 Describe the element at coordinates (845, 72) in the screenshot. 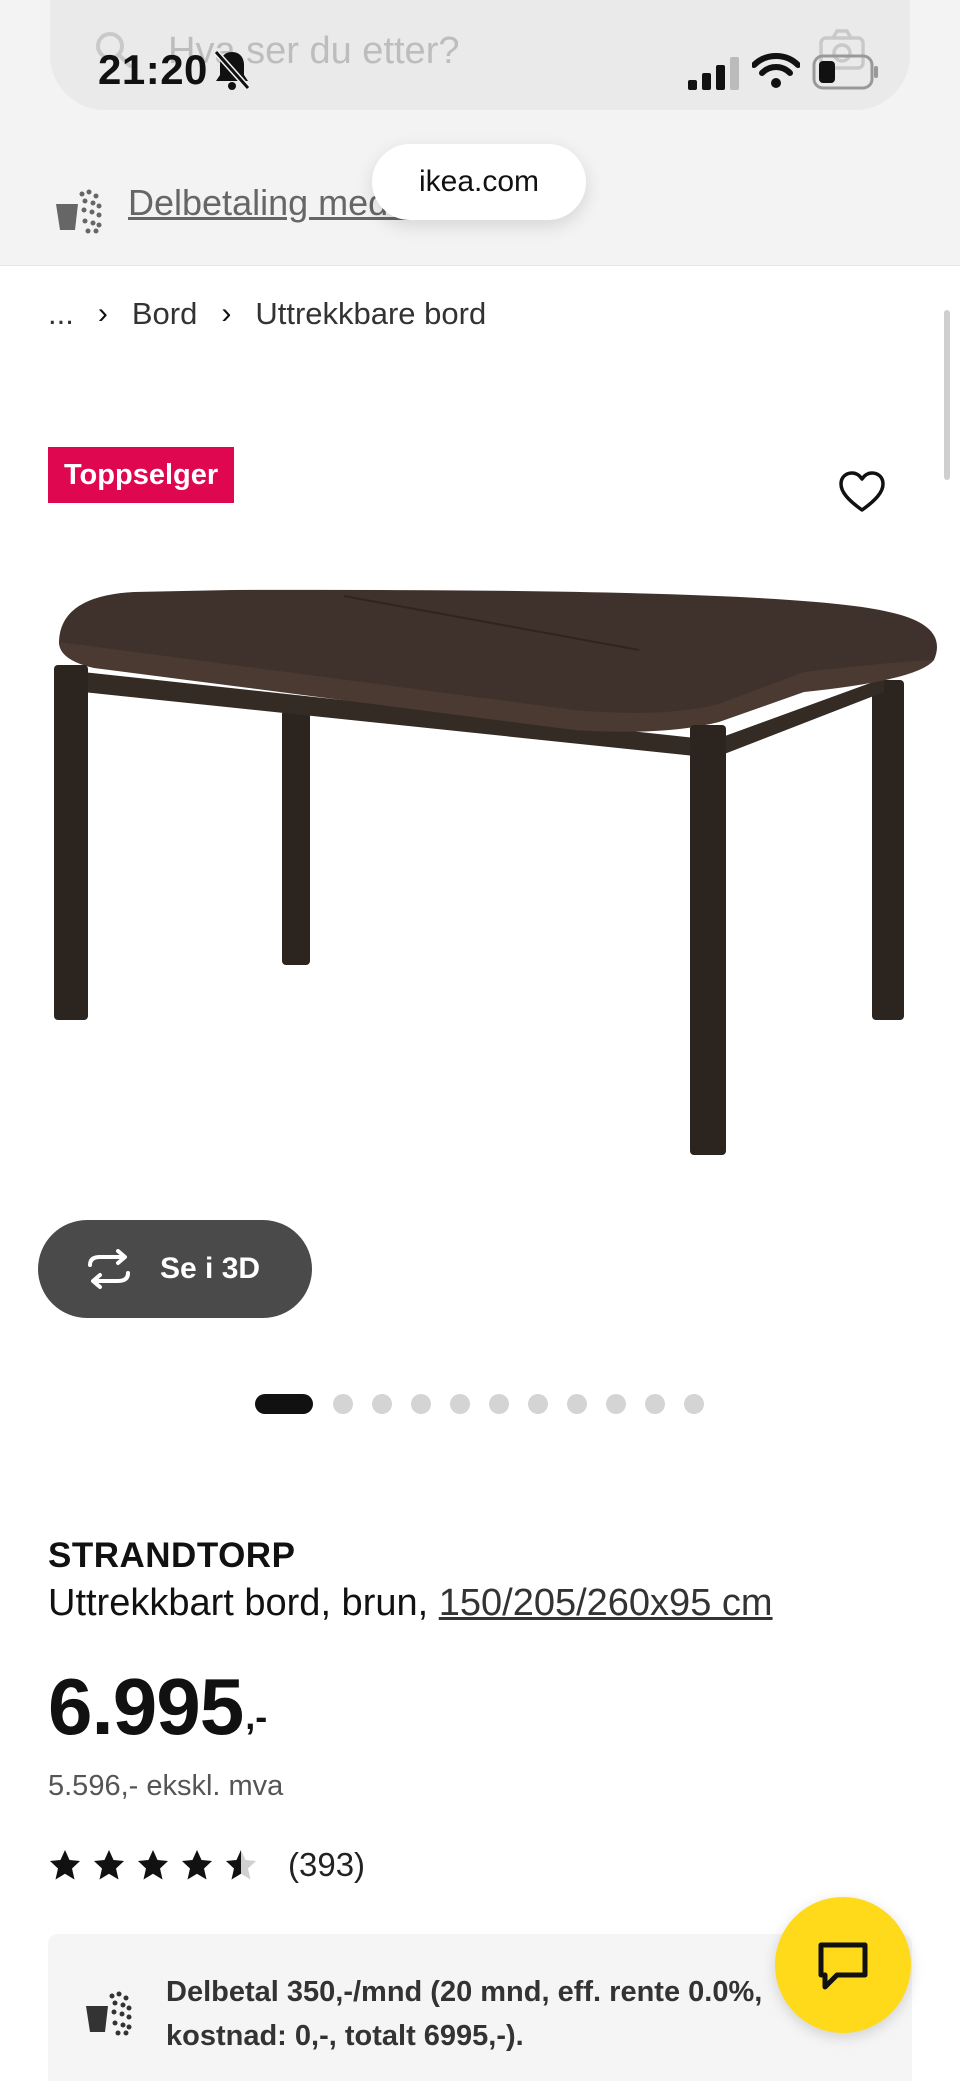

I see `battery-icon` at that location.